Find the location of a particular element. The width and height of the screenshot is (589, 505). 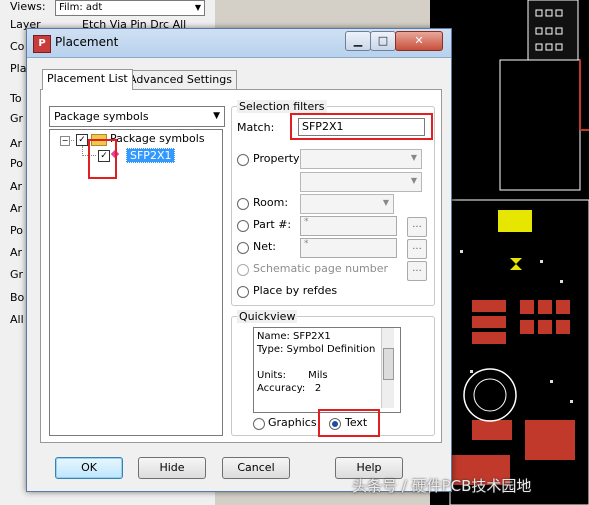

tab-advanced-settings: Advanced Settings is located at coordinates (180, 79).